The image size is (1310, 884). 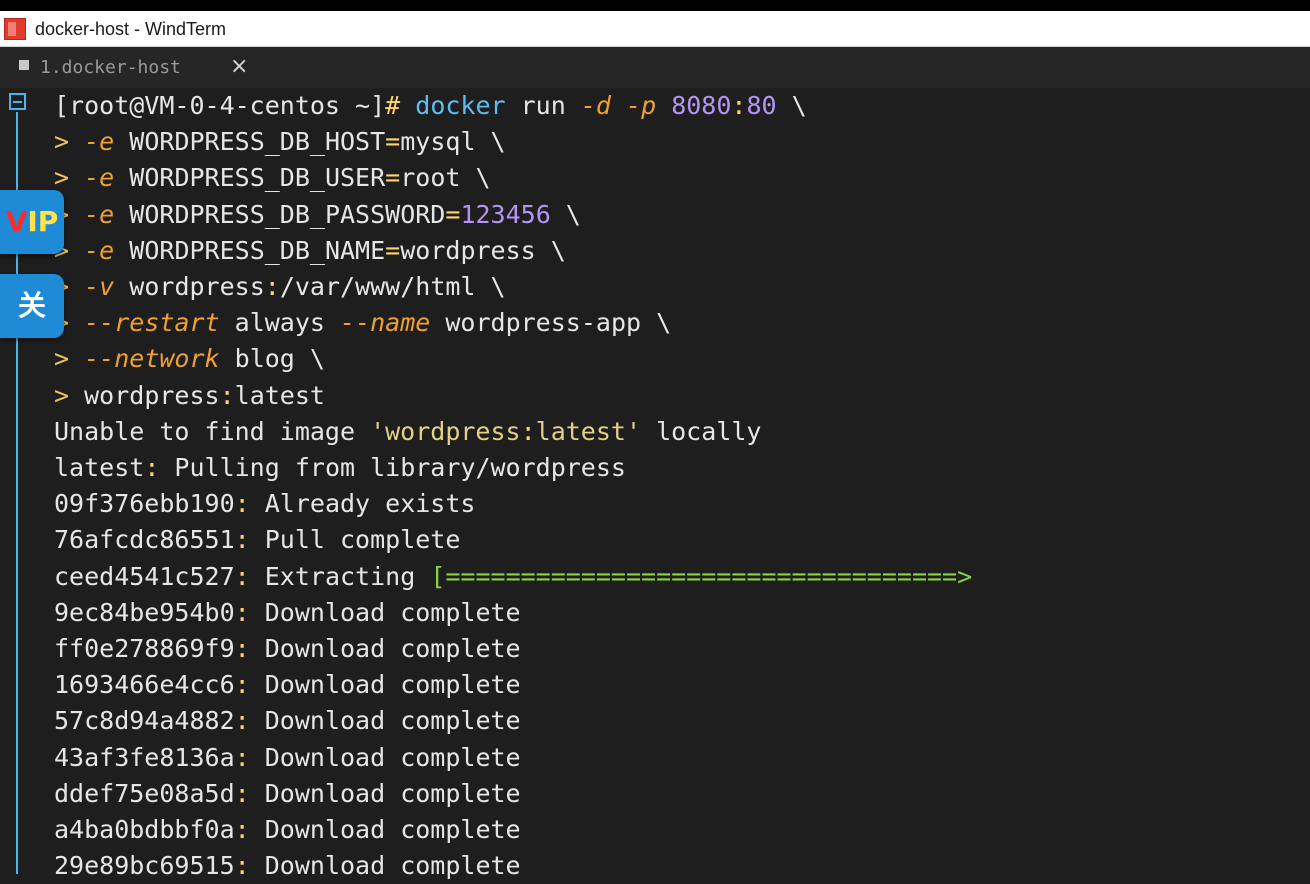 What do you see at coordinates (17, 101) in the screenshot?
I see `collapse-block-icon` at bounding box center [17, 101].